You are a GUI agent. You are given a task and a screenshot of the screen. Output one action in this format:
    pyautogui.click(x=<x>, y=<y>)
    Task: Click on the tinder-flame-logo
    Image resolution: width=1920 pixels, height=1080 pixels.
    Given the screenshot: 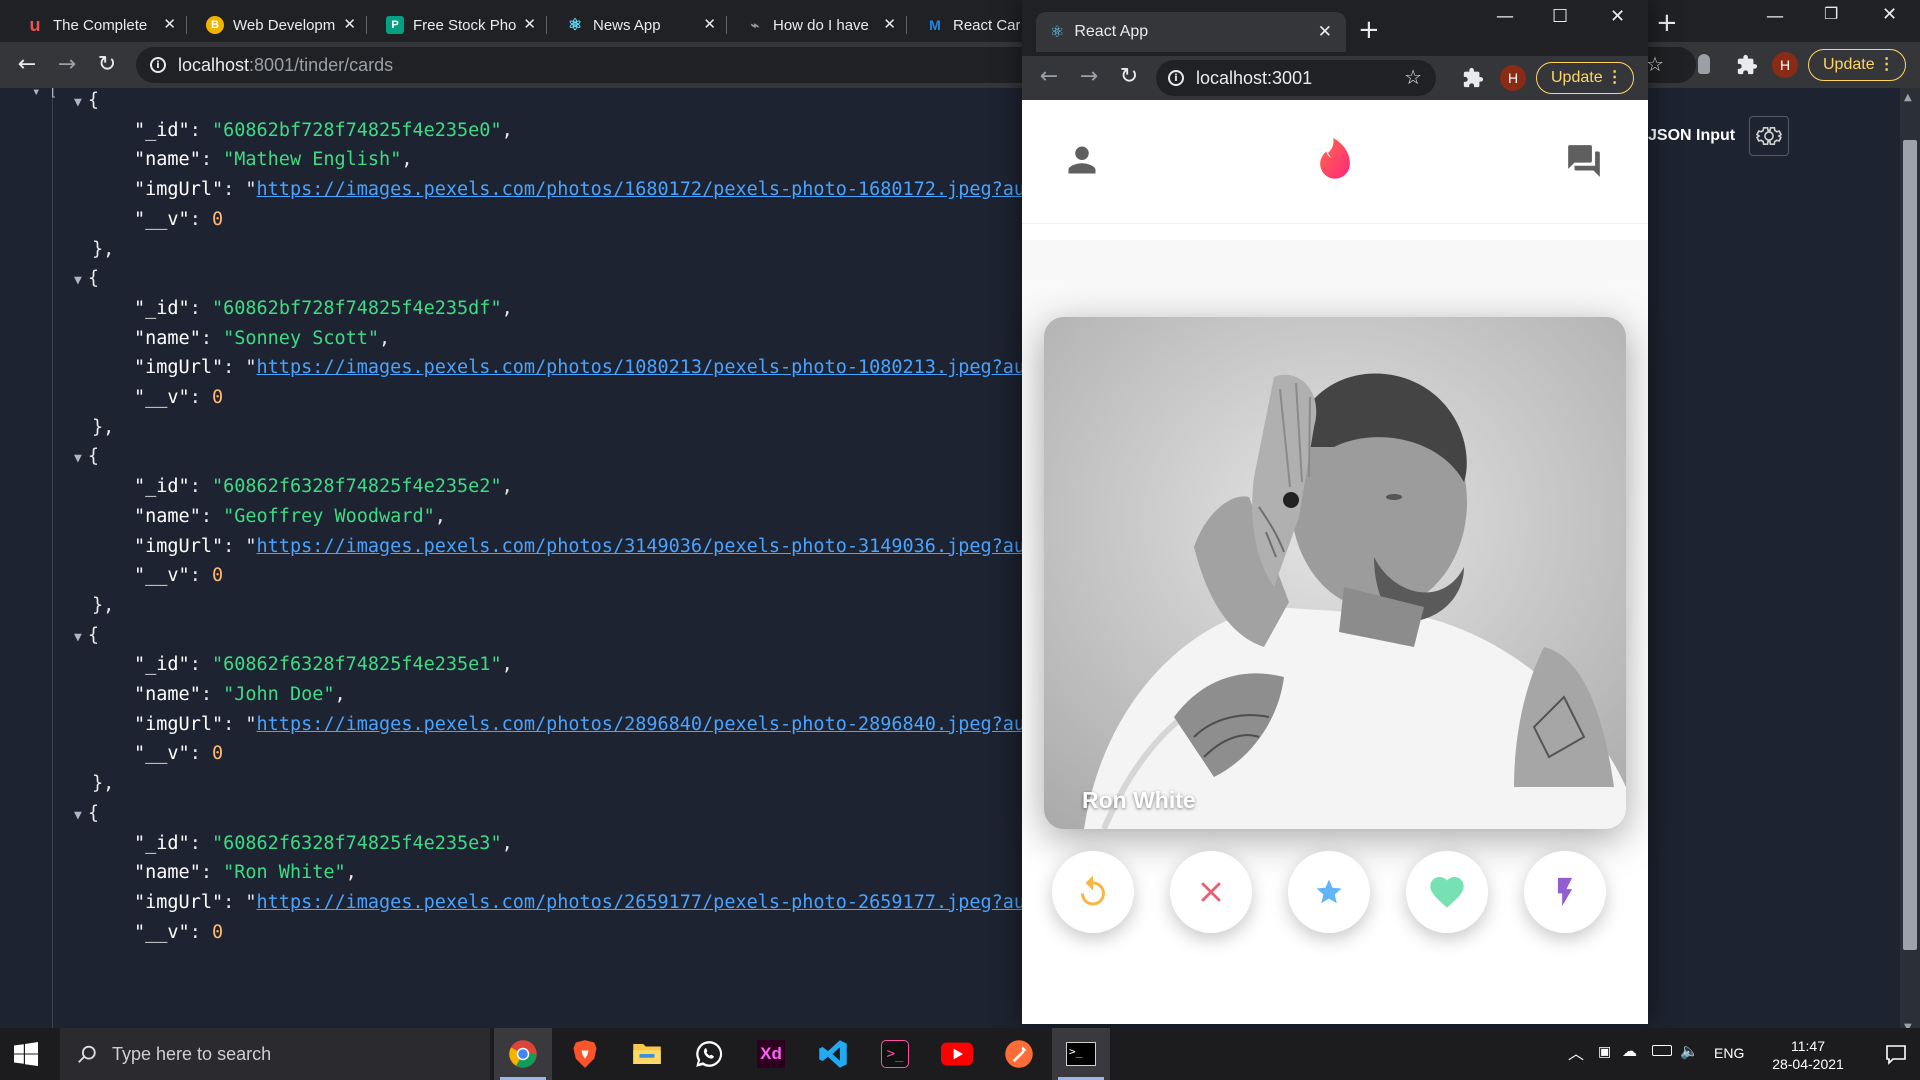 What is the action you would take?
    pyautogui.click(x=1335, y=159)
    